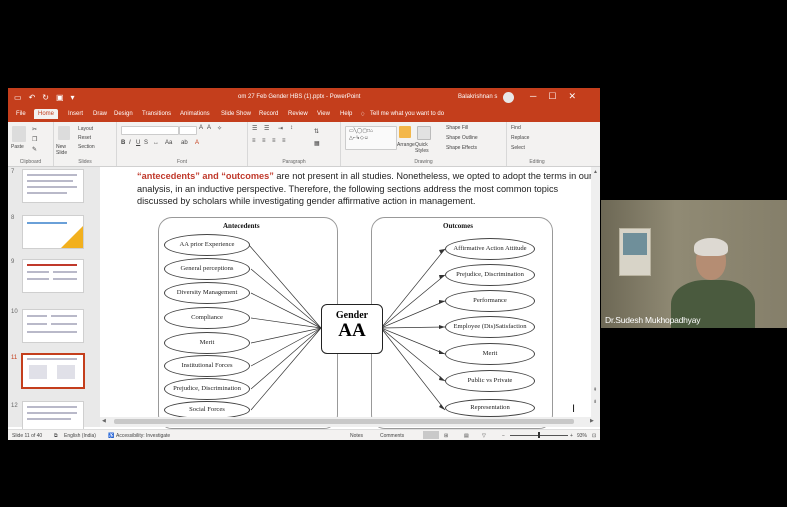  Describe the element at coordinates (446, 436) in the screenshot. I see `slide-sorter-icon: ⊞` at that location.